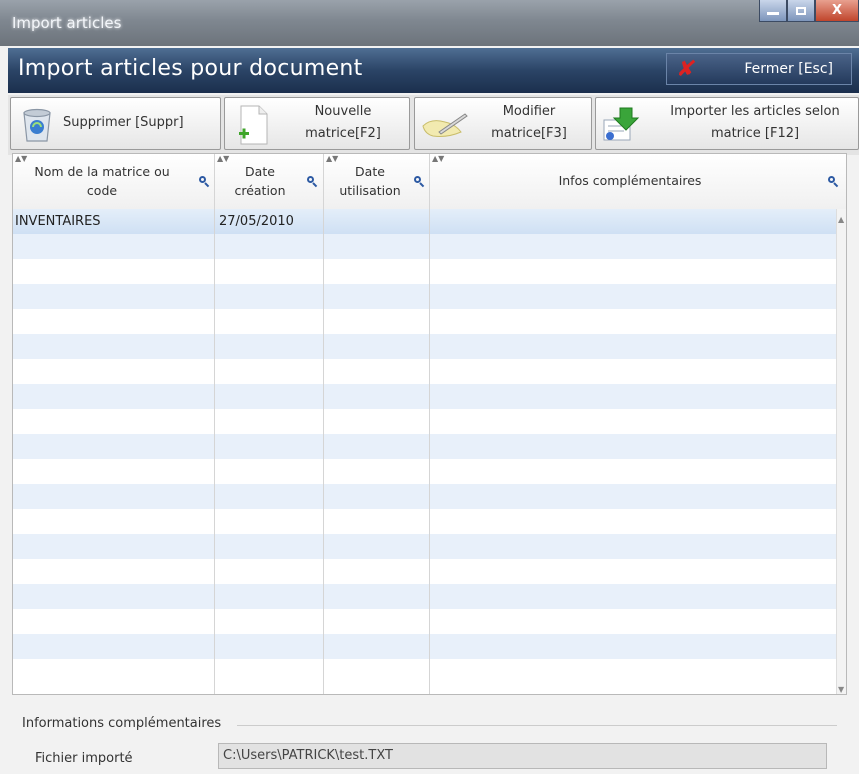  Describe the element at coordinates (317, 123) in the screenshot. I see `new-matrix-button: Nouvelle matrice[F2]` at that location.